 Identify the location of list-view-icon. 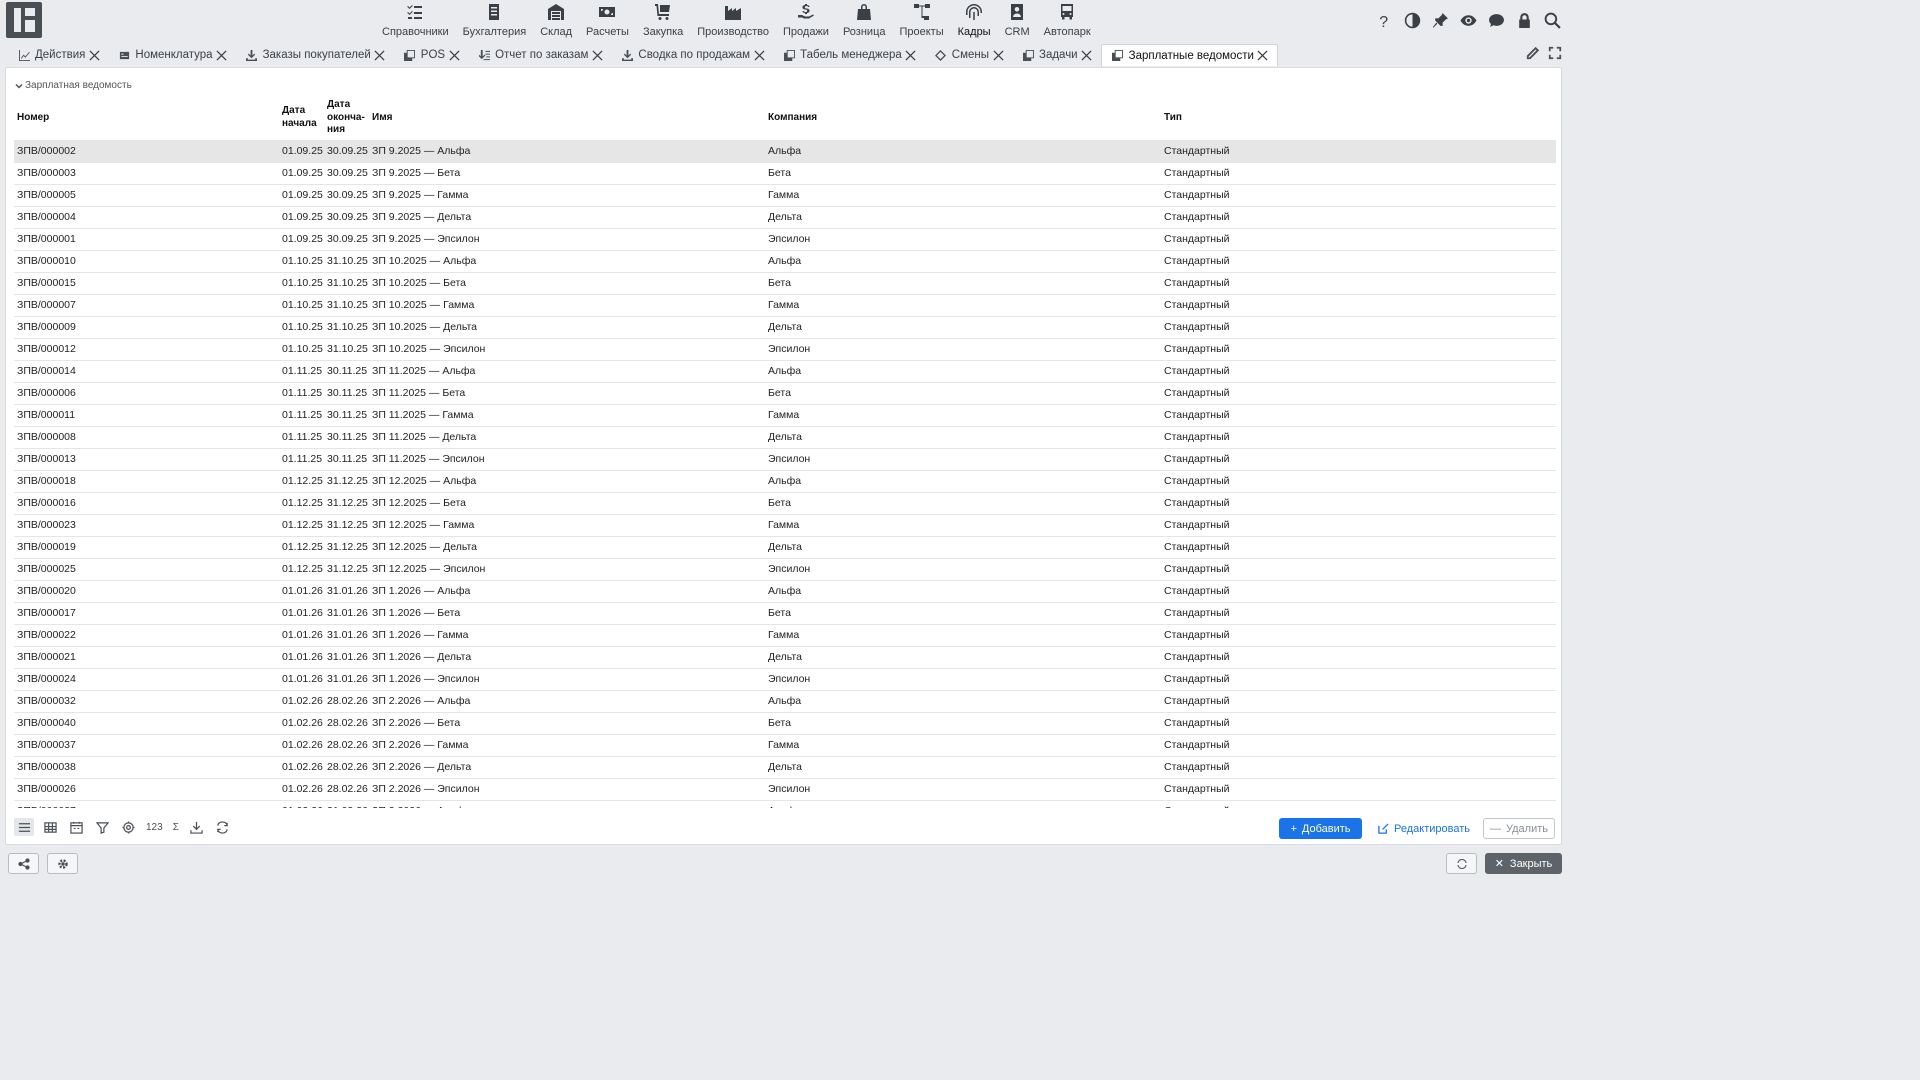
(24, 827).